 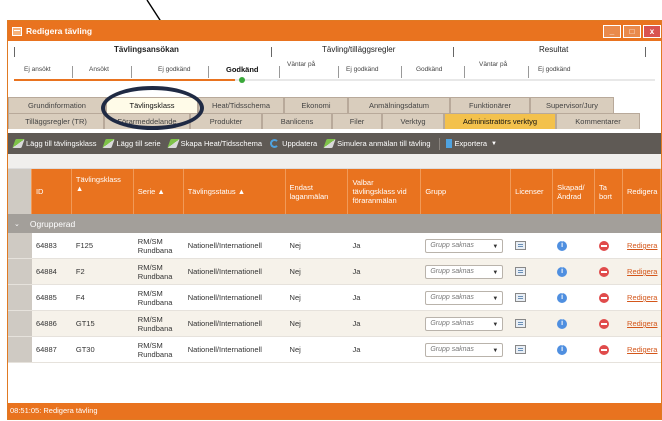 I want to click on header-team-only: Endast laganmälan, so click(x=317, y=191).